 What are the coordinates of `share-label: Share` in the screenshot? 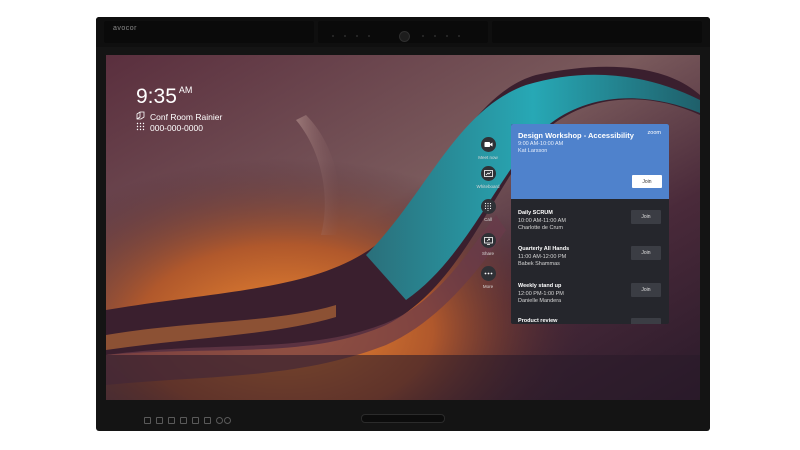 It's located at (487, 253).